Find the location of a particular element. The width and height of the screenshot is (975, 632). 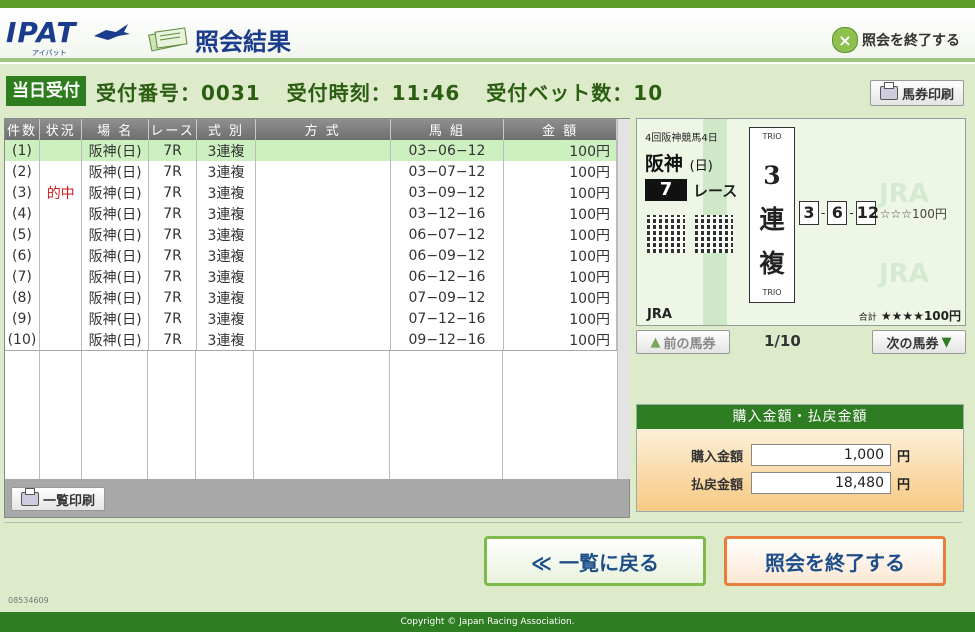

ticket-total-amount: ★★★★100円 is located at coordinates (920, 316).